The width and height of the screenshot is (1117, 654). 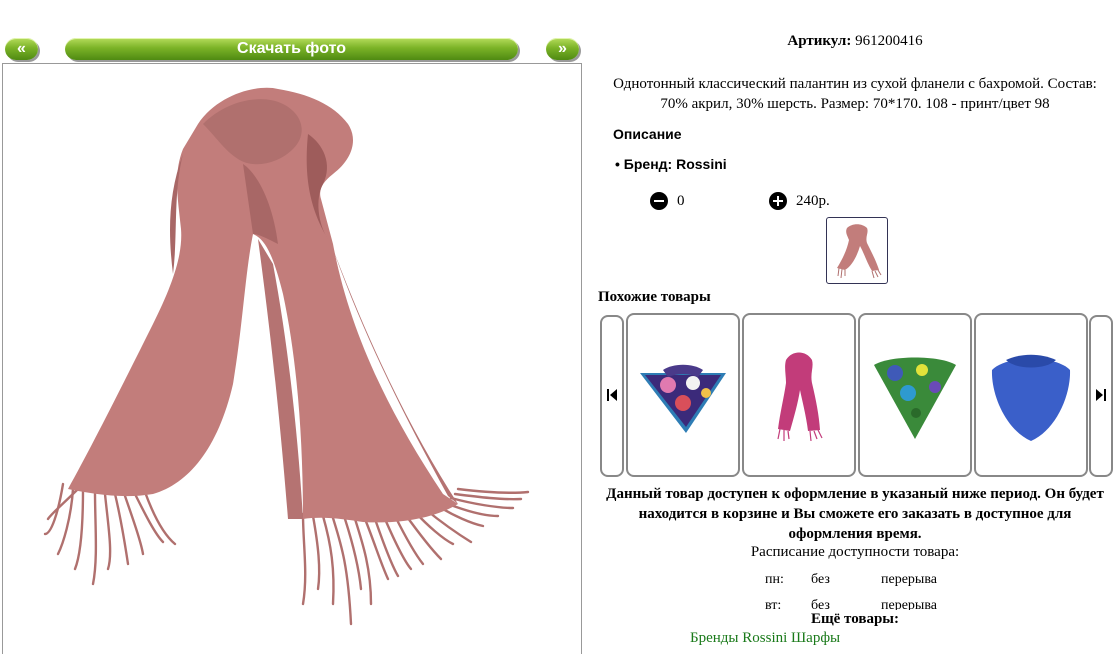 I want to click on product-thumbnail, so click(x=857, y=250).